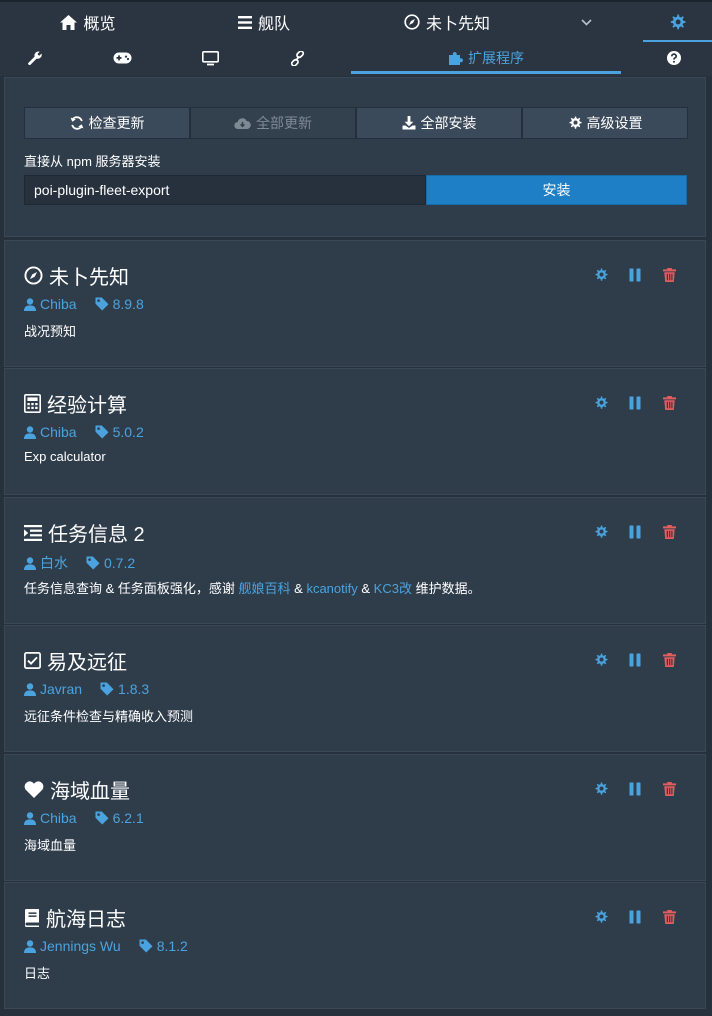 This screenshot has height=1016, width=712. I want to click on plugin-title: 海域血量, so click(77, 789).